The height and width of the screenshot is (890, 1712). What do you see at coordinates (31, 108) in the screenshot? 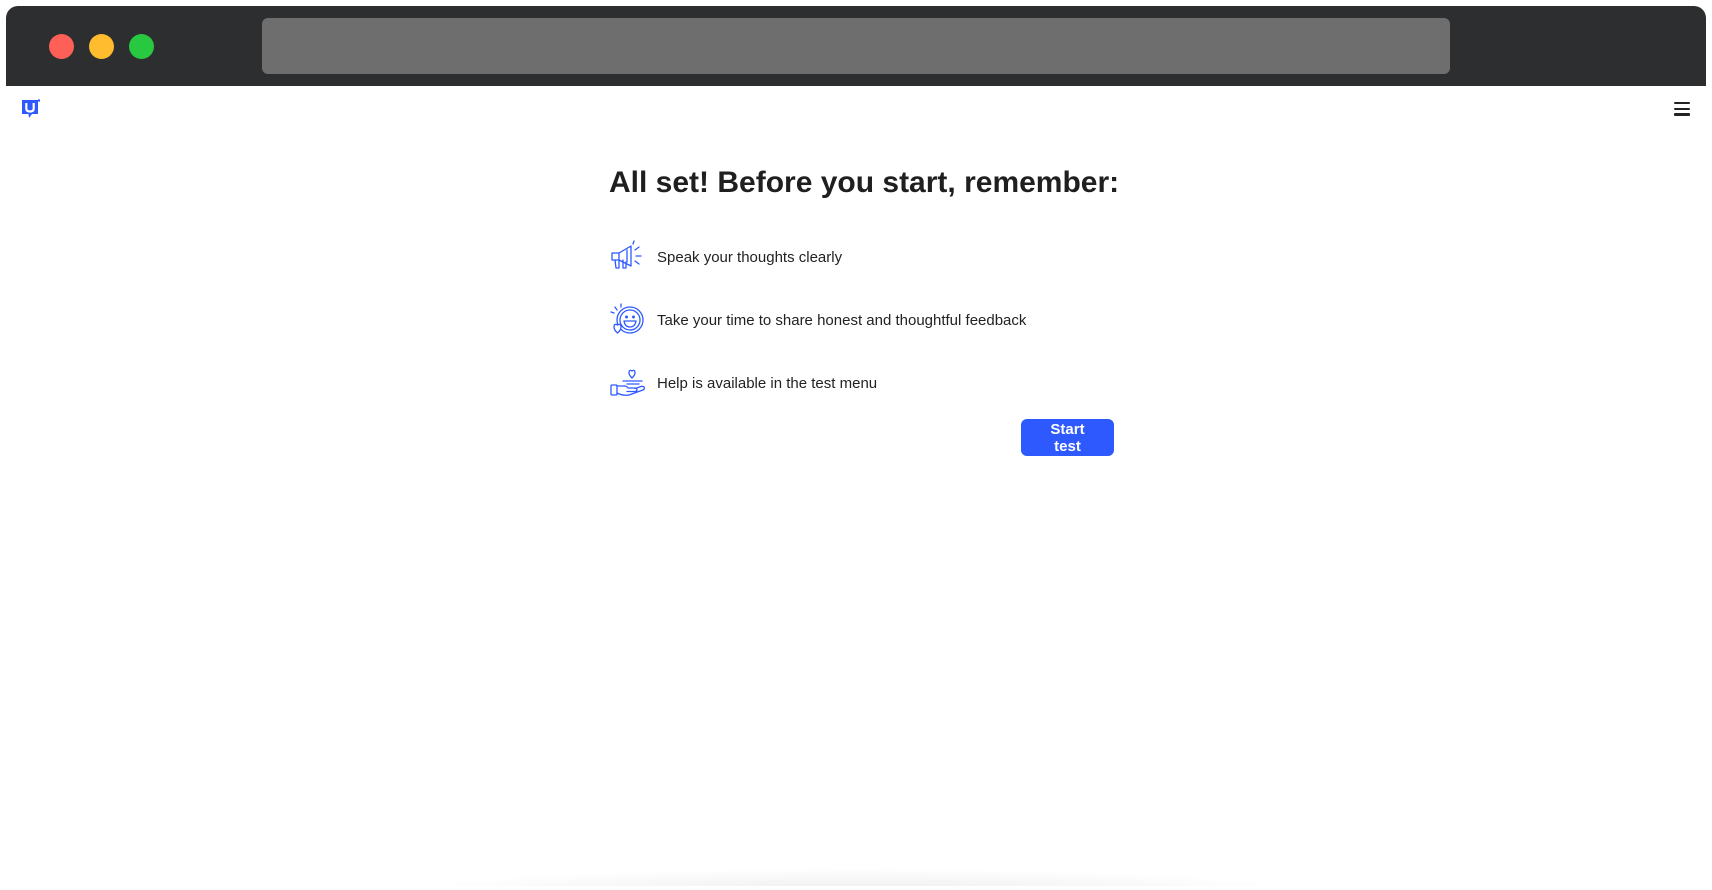
I see `usertesting-logo` at bounding box center [31, 108].